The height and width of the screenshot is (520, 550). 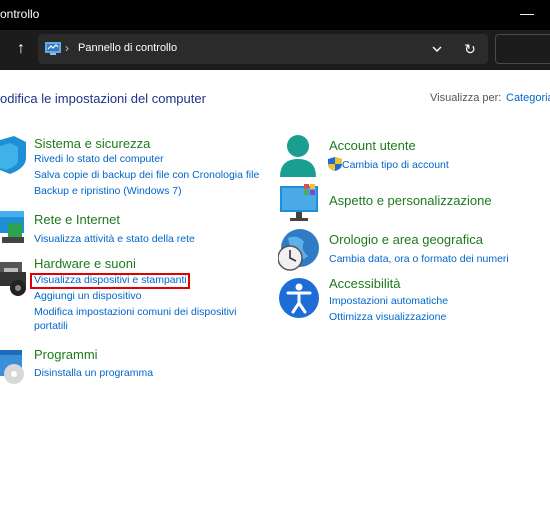 I want to click on view-by-label: Visualizza per:, so click(x=466, y=98).